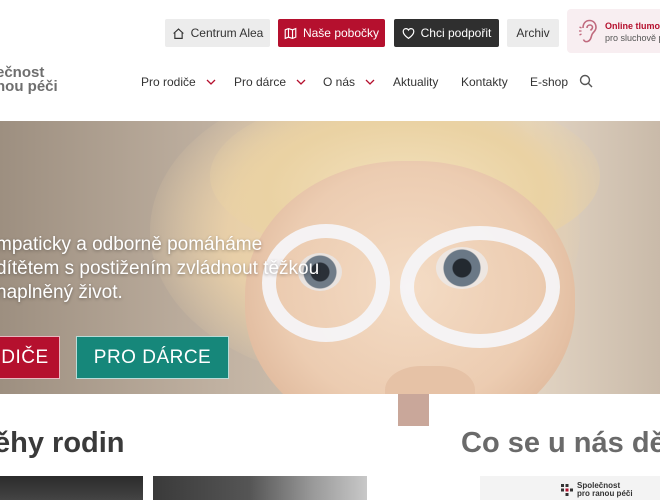  What do you see at coordinates (605, 493) in the screenshot?
I see `mini-logo-line-2: pro ranou péči` at bounding box center [605, 493].